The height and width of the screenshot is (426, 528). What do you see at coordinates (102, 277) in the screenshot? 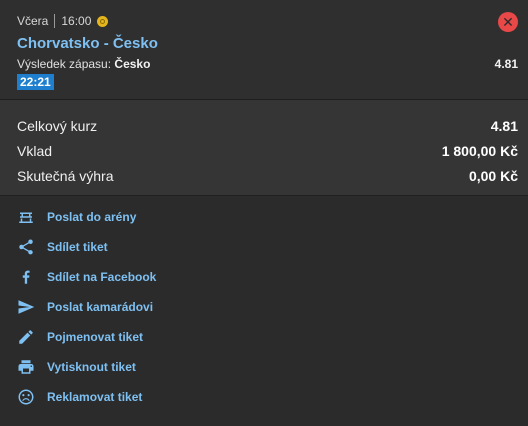
I see `action-label: Sdílet na Facebook` at bounding box center [102, 277].